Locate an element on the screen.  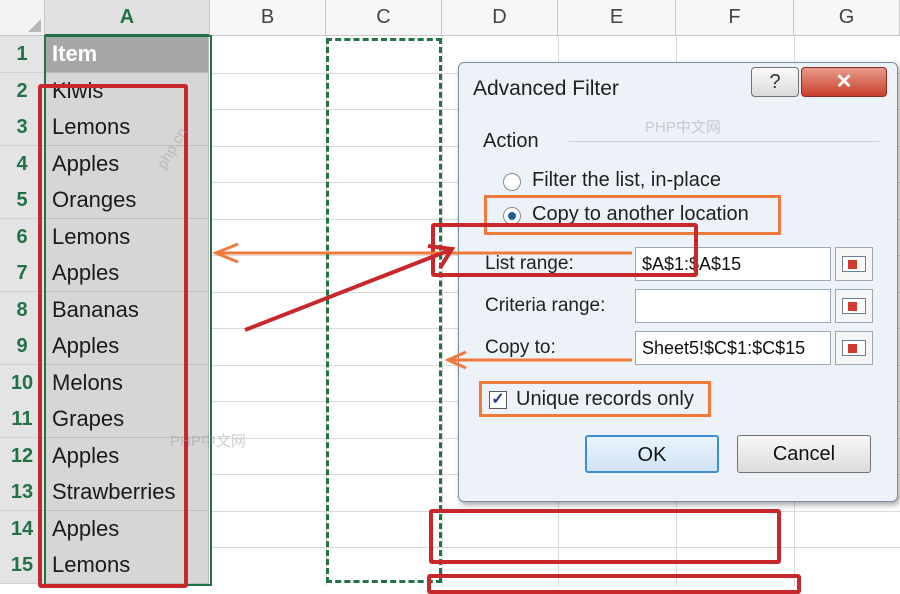
arrow-red-to-list-range is located at coordinates (347, 290).